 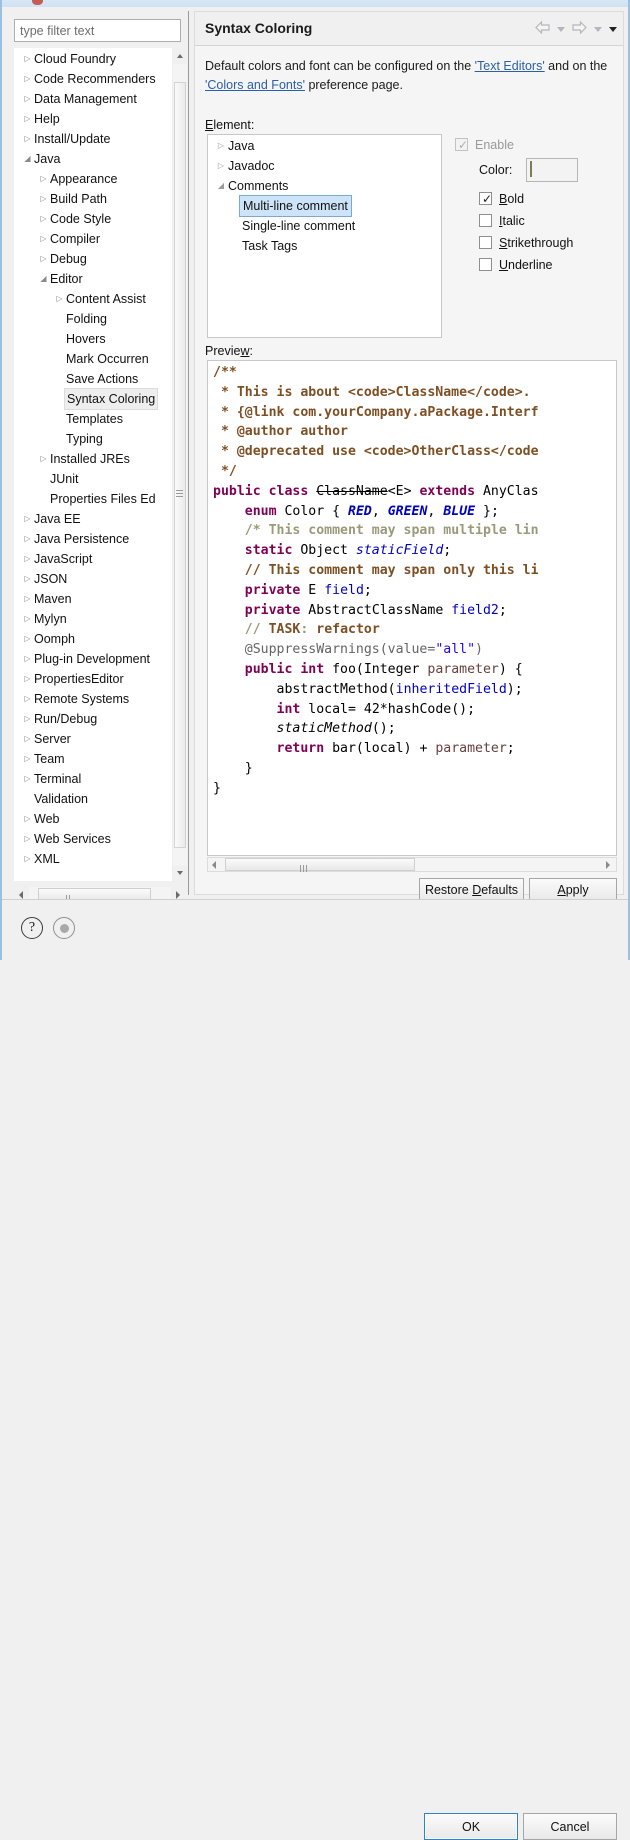 I want to click on scroll-up-button, so click(x=180, y=56).